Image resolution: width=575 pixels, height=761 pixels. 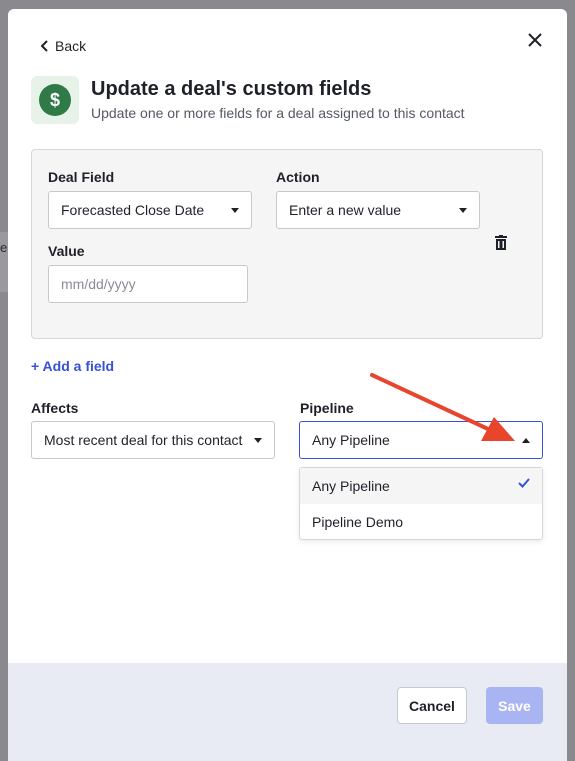 What do you see at coordinates (148, 284) in the screenshot?
I see `date-input: mm/dd/yyyy` at bounding box center [148, 284].